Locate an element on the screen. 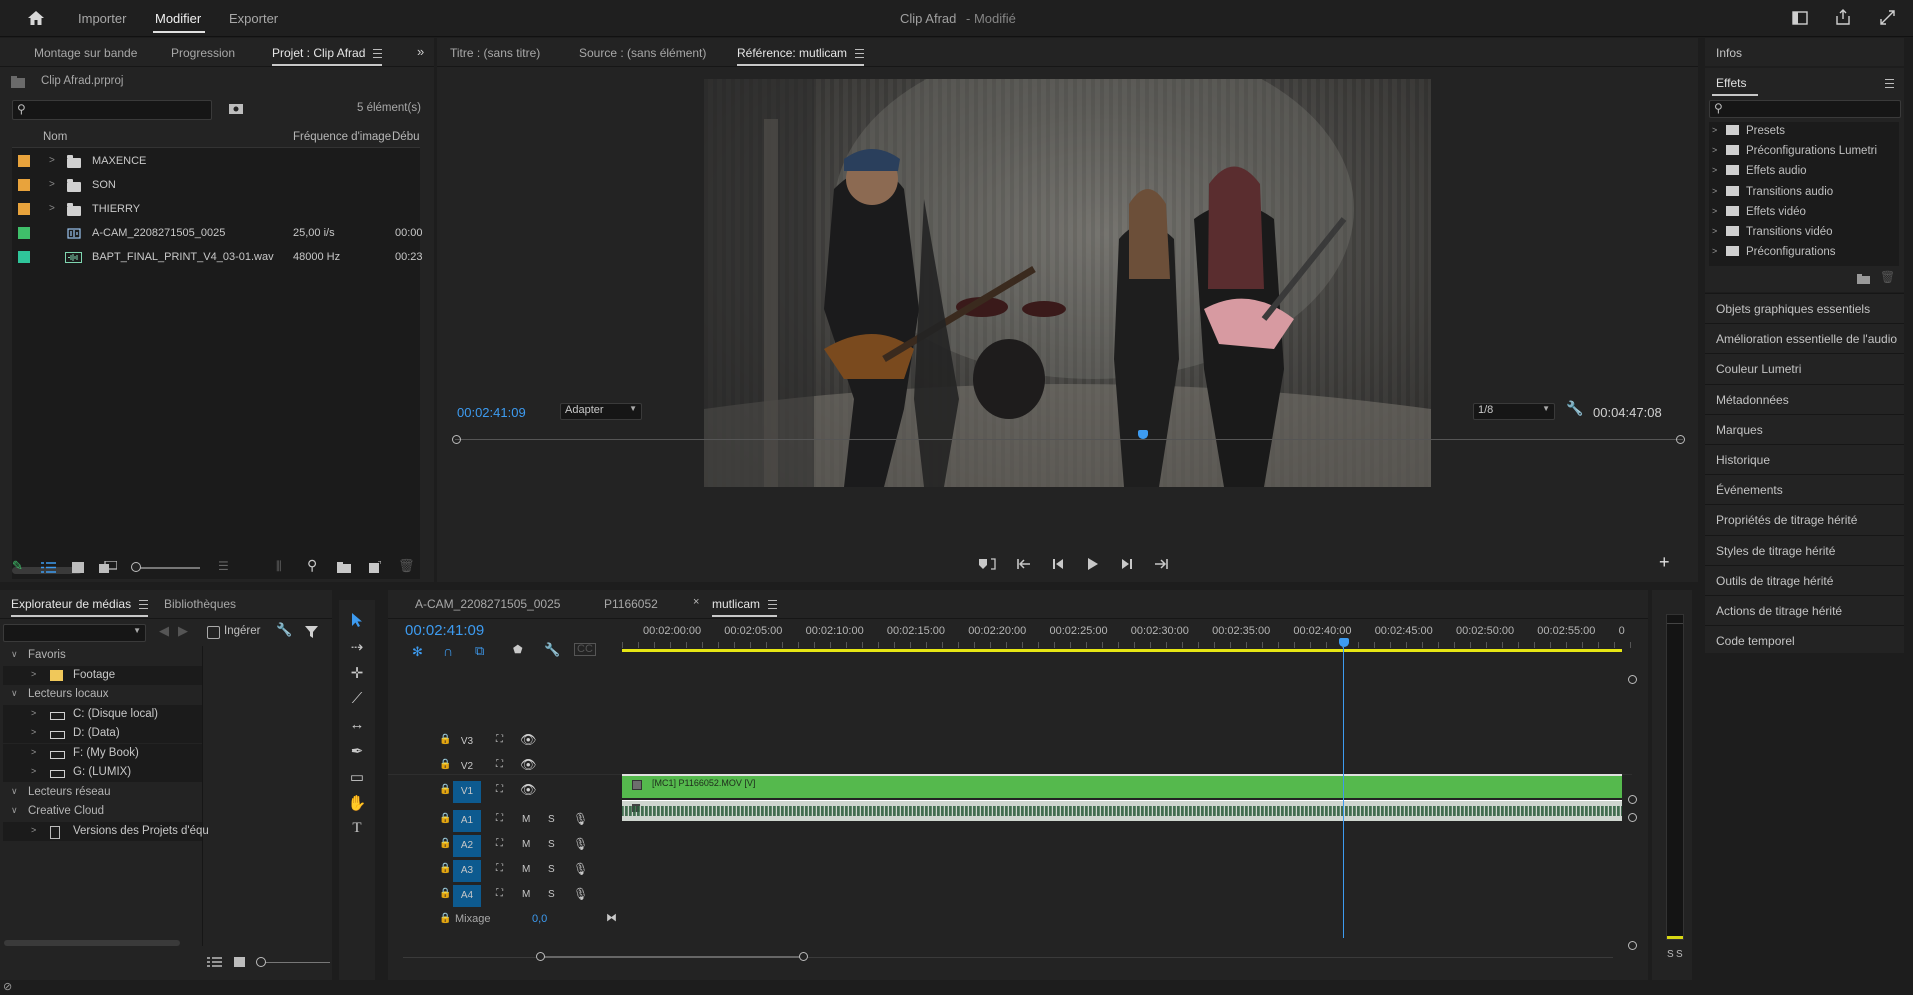 This screenshot has height=995, width=1913. solo-button: S is located at coordinates (551, 844).